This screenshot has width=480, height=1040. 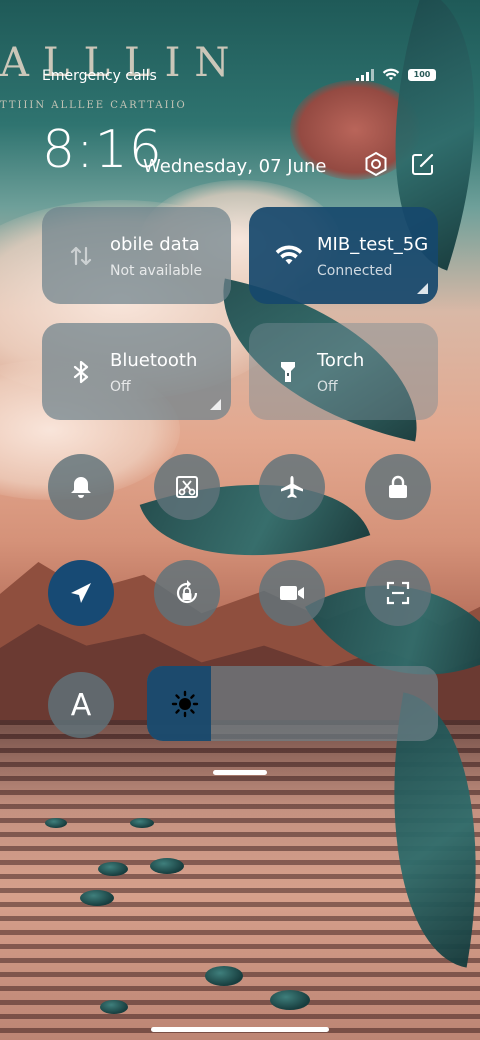 What do you see at coordinates (136, 255) in the screenshot?
I see `tile-mobile-data: obile data Not available` at bounding box center [136, 255].